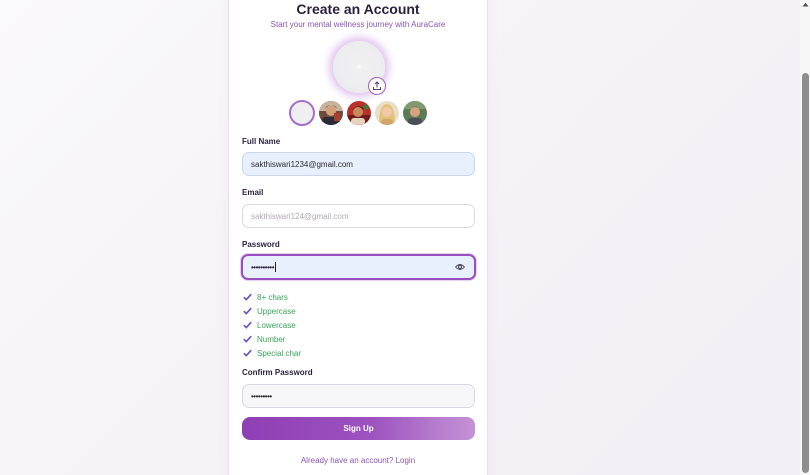  What do you see at coordinates (272, 311) in the screenshot?
I see `requirement-uppercase: Uppercase` at bounding box center [272, 311].